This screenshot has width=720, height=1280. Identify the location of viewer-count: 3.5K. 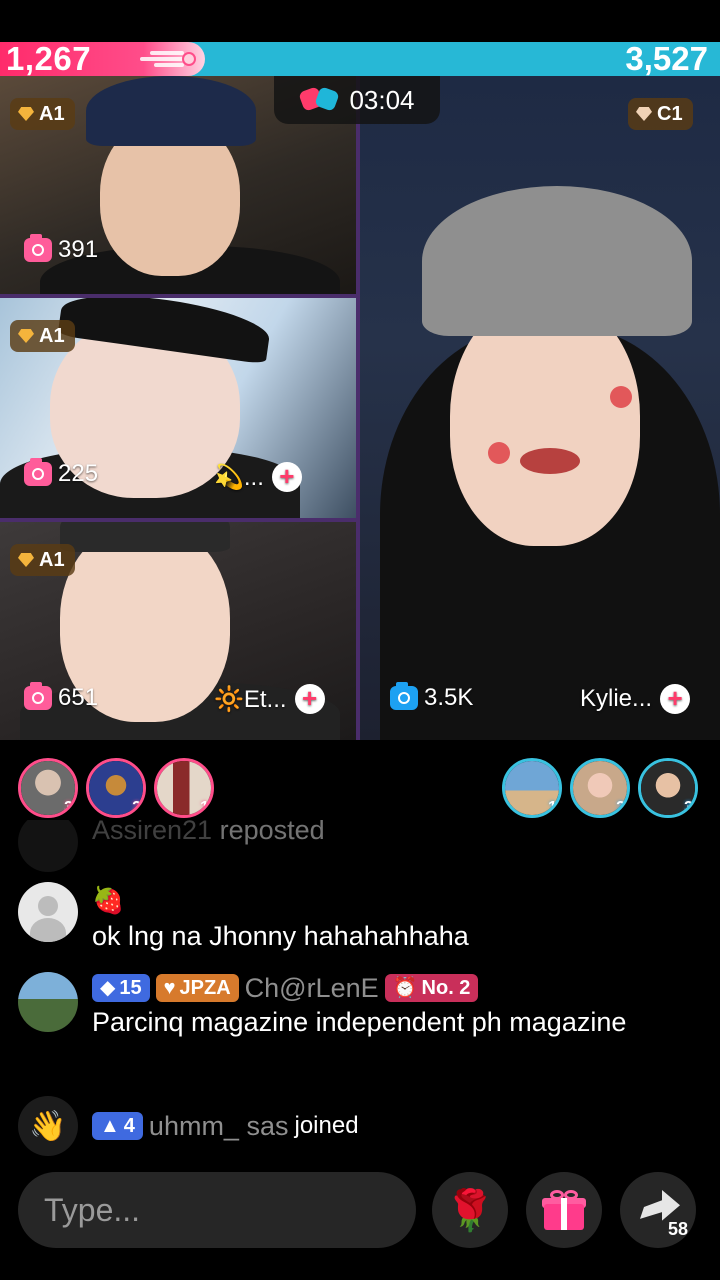
(431, 697).